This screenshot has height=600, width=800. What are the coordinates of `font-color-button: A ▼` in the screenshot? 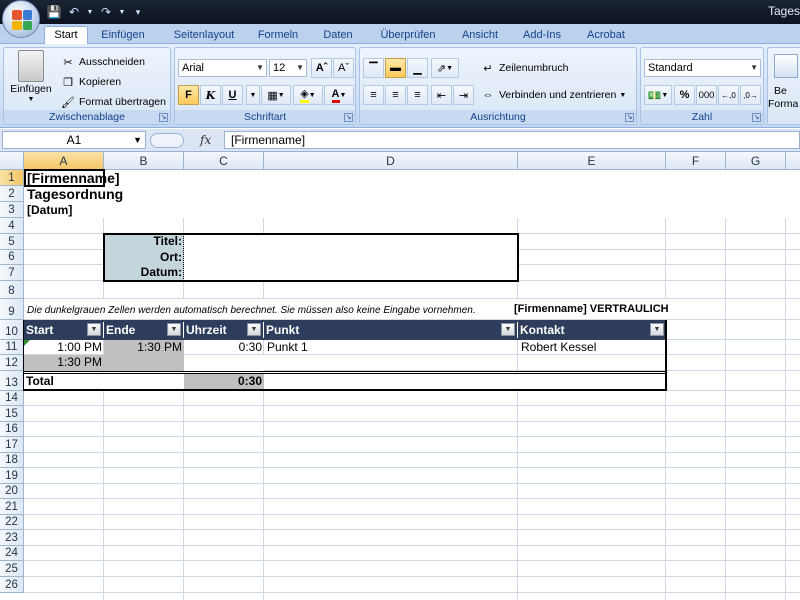 It's located at (339, 95).